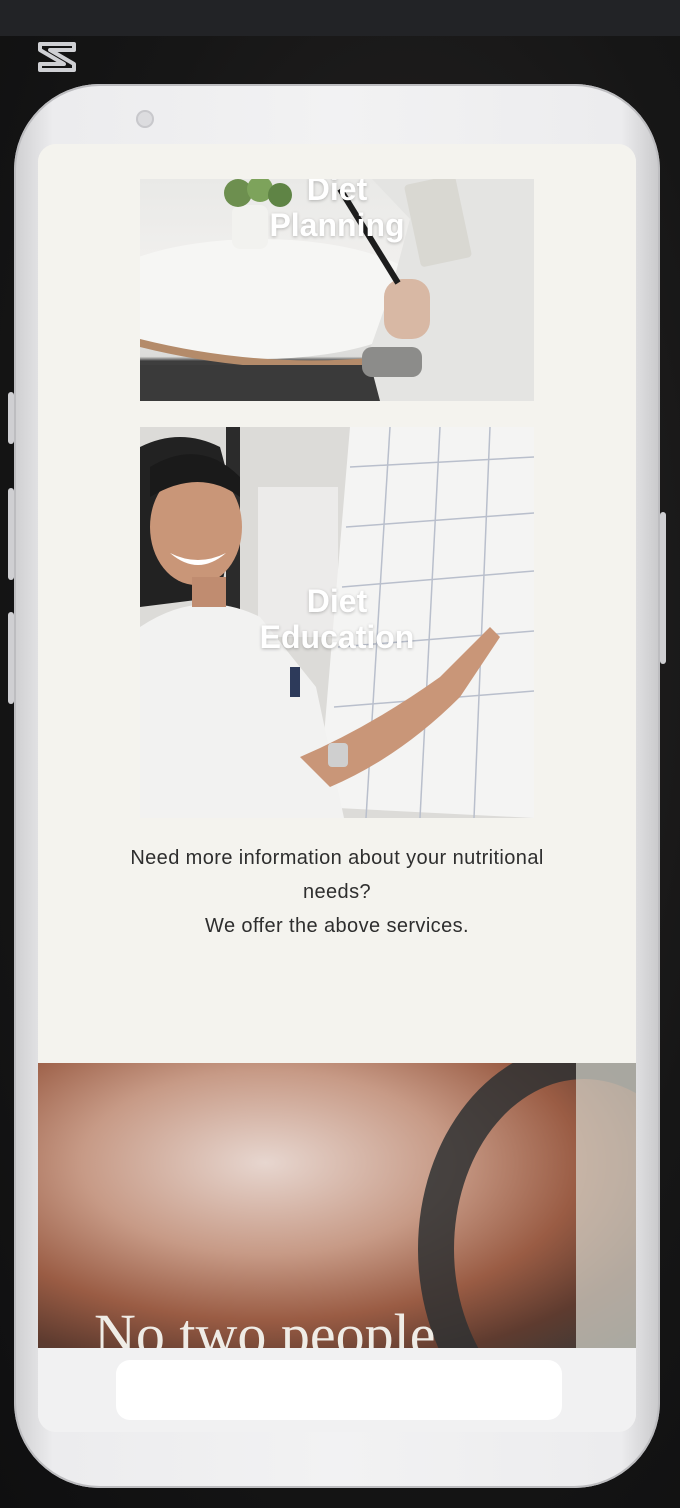  I want to click on top-bar, so click(340, 18).